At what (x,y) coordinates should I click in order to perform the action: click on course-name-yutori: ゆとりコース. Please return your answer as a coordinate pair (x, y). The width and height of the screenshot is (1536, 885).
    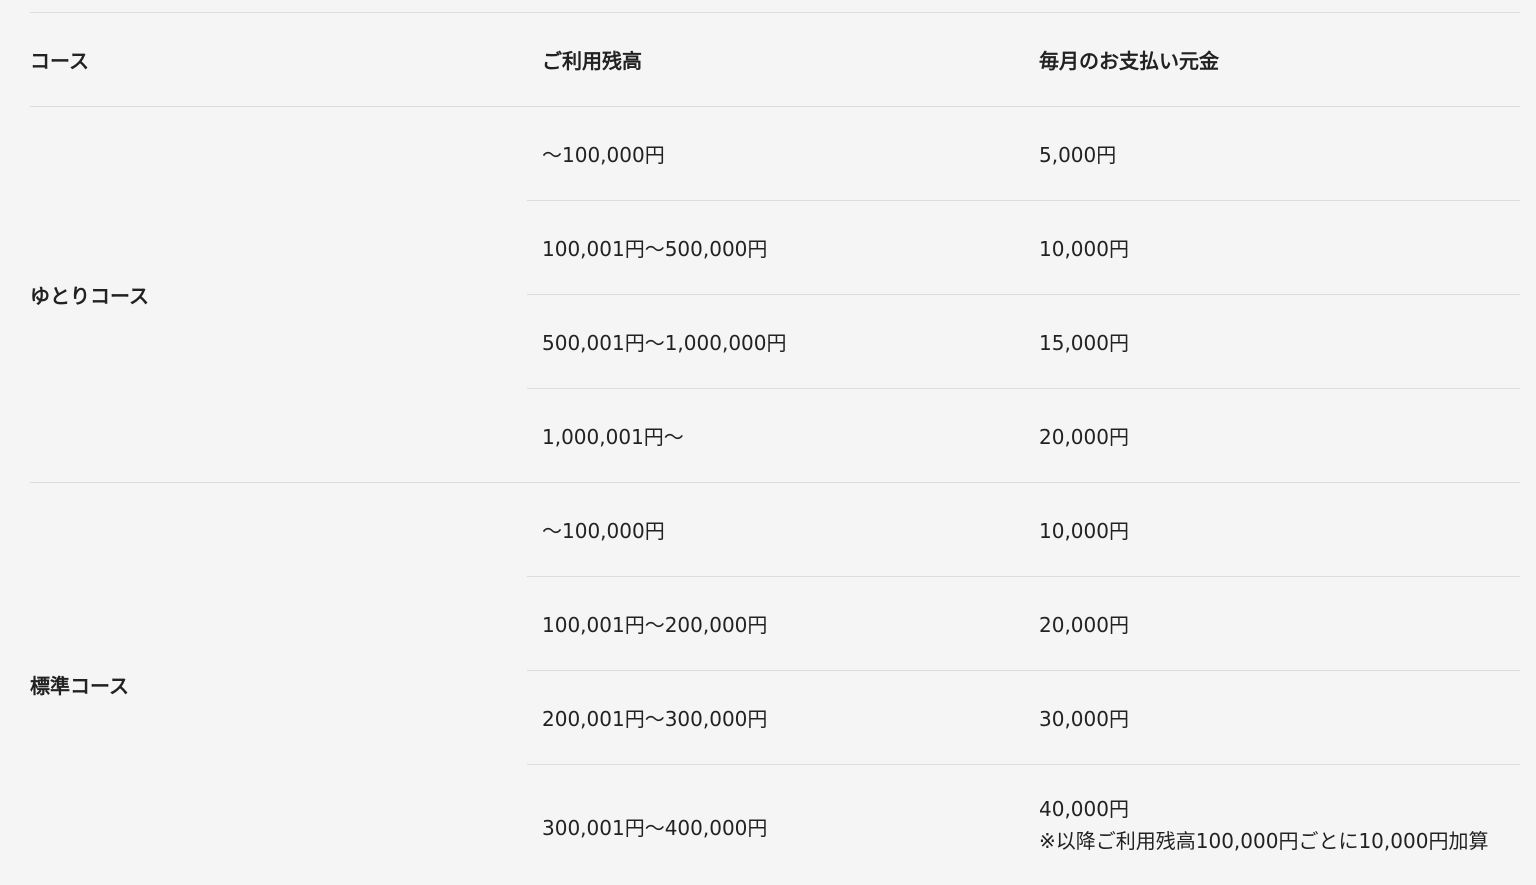
    Looking at the image, I should click on (278, 295).